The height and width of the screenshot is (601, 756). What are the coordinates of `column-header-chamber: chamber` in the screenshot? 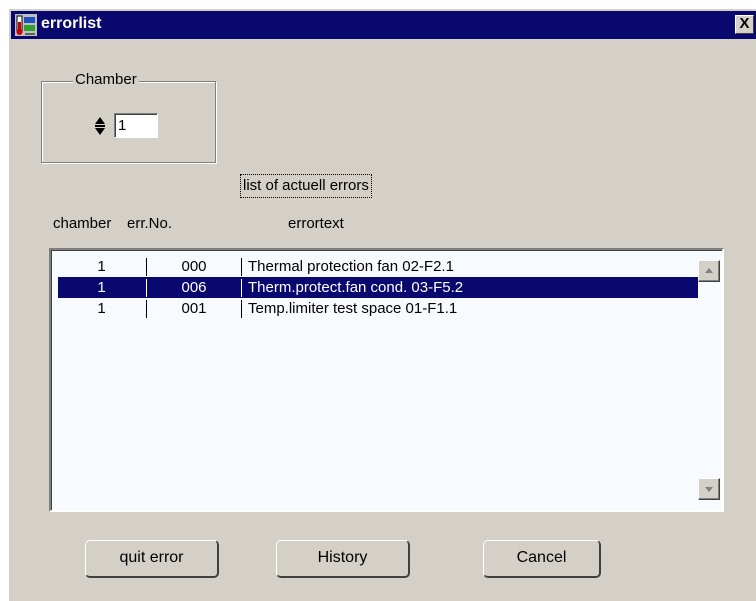 It's located at (82, 223).